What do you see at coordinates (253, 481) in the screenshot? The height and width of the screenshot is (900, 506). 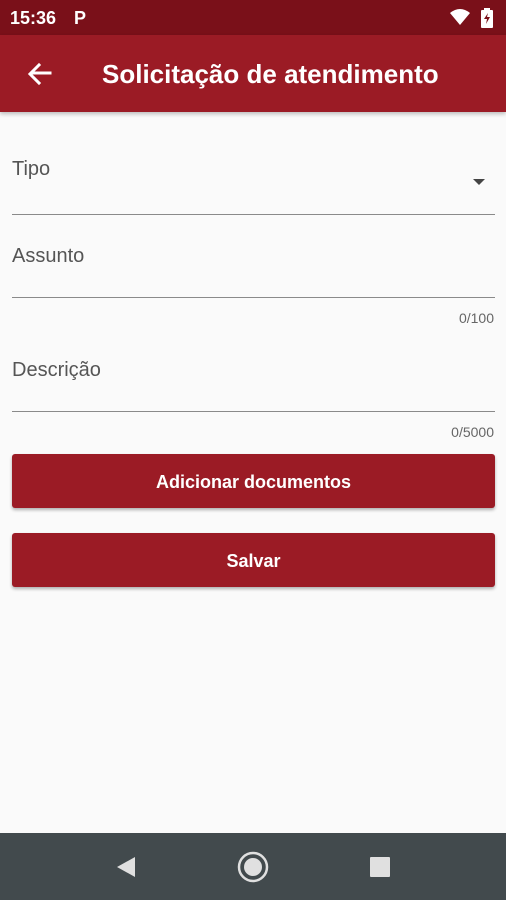 I see `add-documents-button: Adicionar documentos` at bounding box center [253, 481].